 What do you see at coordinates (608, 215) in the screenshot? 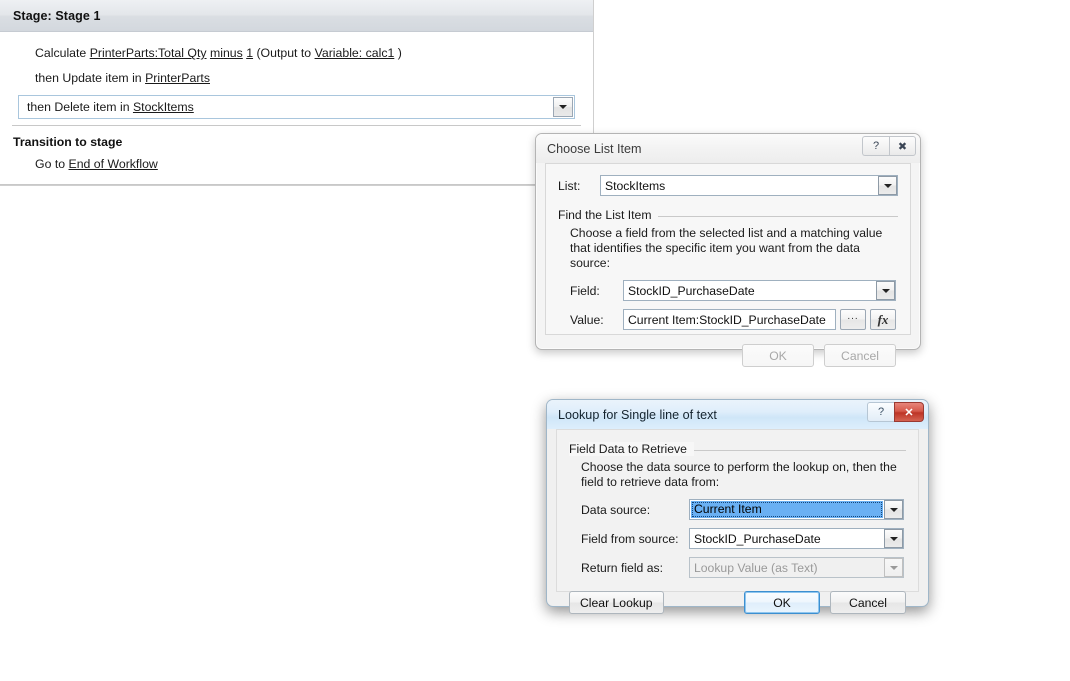
I see `find-list-item-legend: Find the List Item` at bounding box center [608, 215].